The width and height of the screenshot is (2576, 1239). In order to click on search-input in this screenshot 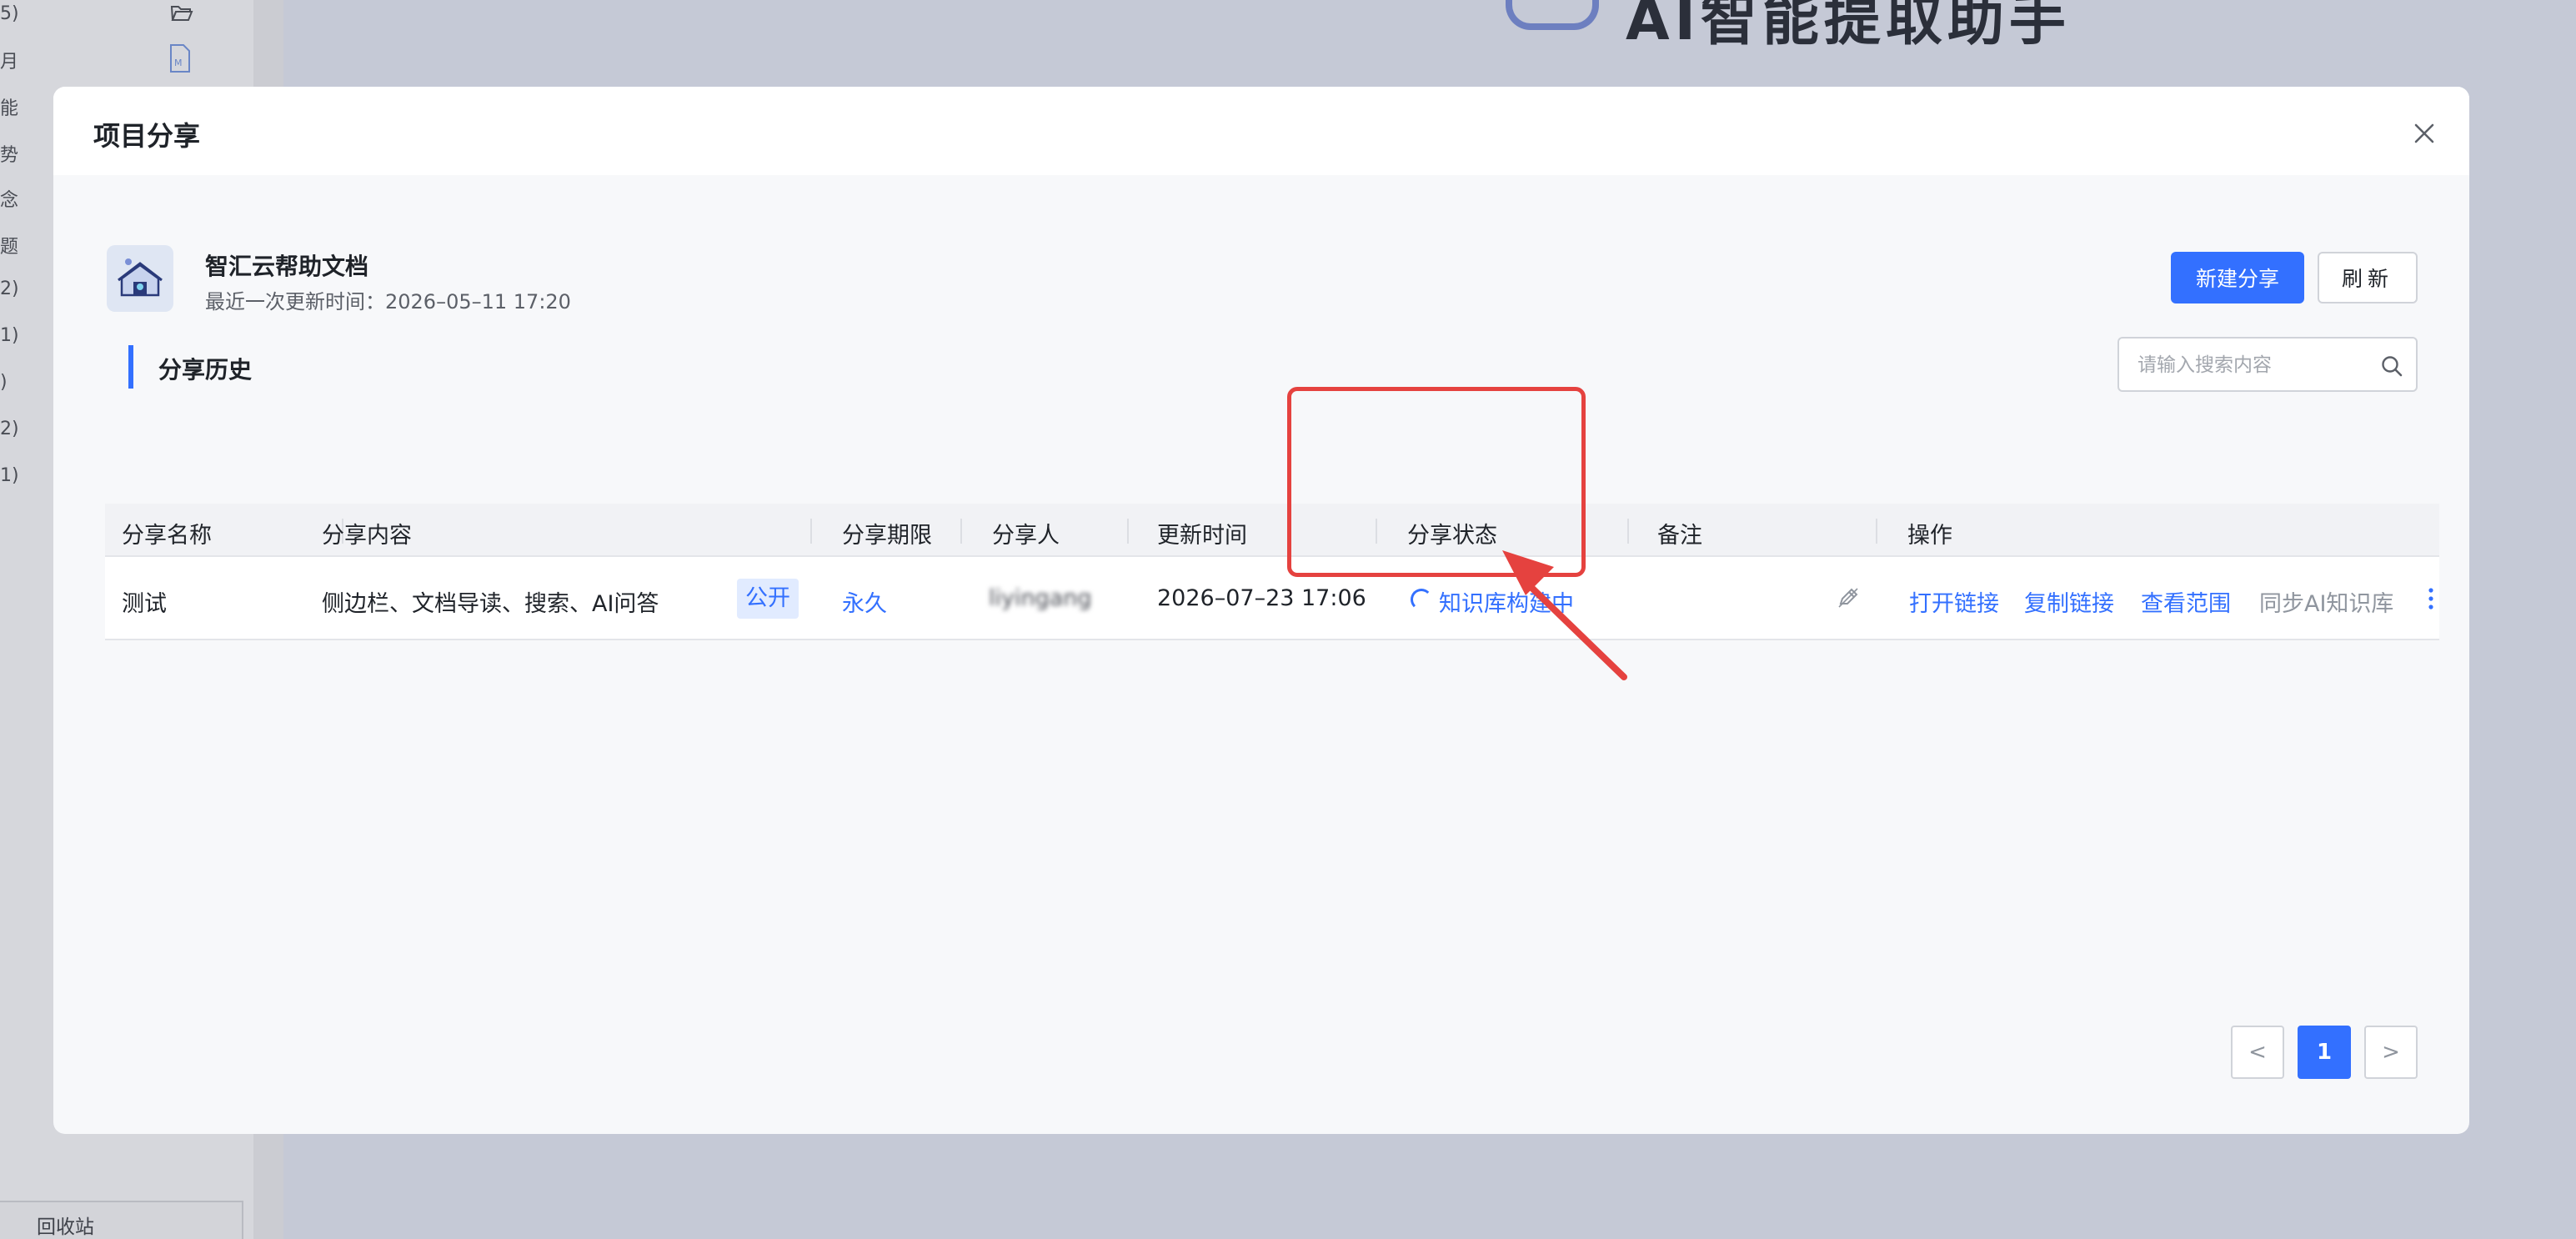, I will do `click(2254, 365)`.